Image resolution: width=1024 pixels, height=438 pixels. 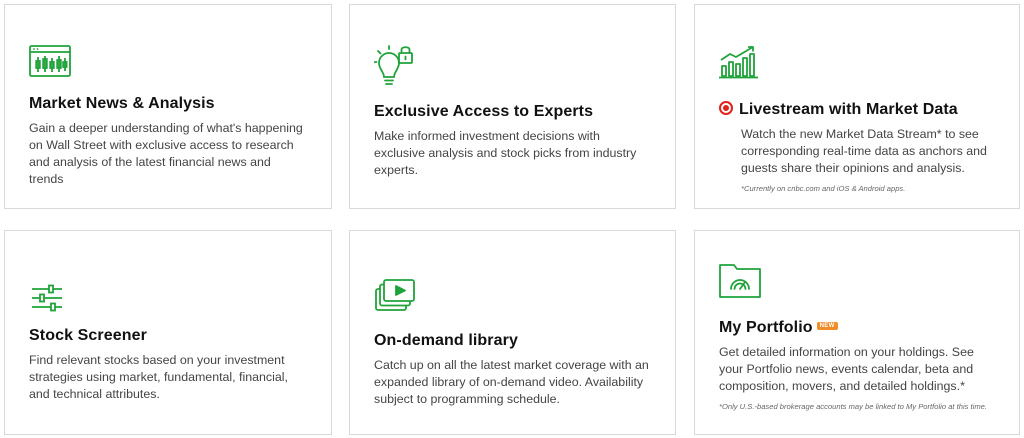 I want to click on lightbulb-lock-icon, so click(x=395, y=65).